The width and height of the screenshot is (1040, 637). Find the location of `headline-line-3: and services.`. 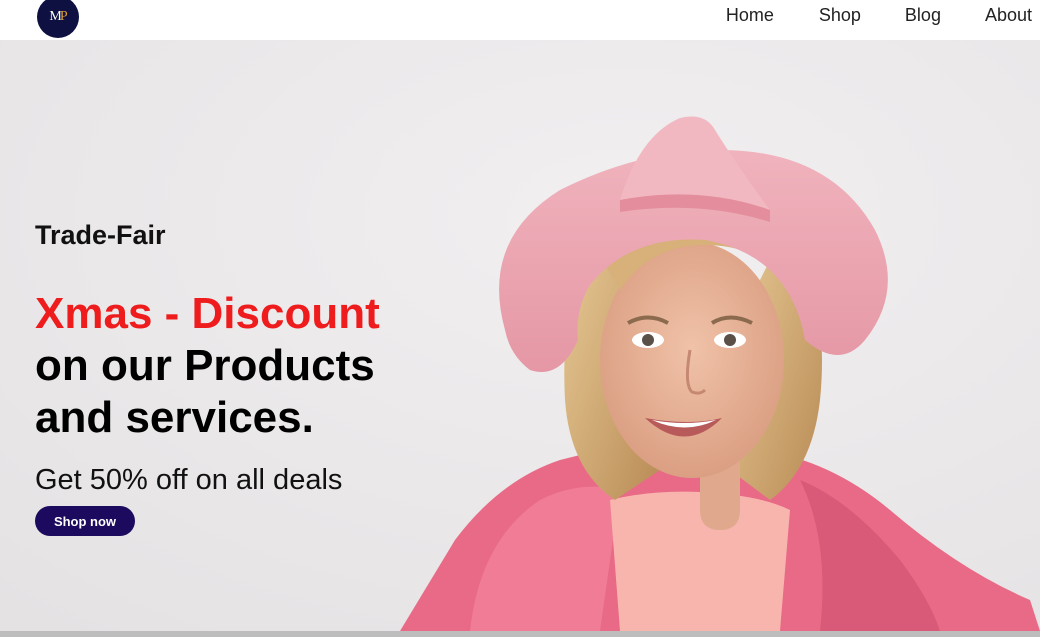

headline-line-3: and services. is located at coordinates (174, 417).